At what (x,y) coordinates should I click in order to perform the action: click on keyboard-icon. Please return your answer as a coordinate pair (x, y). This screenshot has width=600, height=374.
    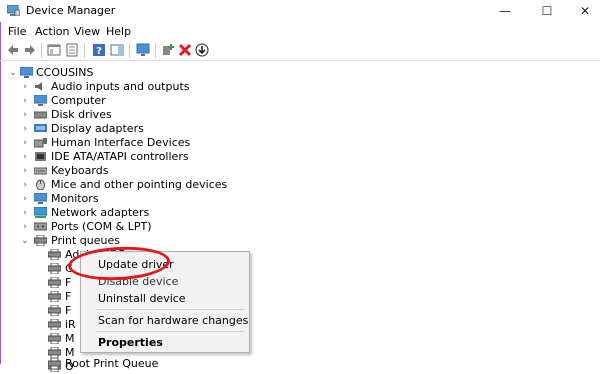
    Looking at the image, I should click on (40, 171).